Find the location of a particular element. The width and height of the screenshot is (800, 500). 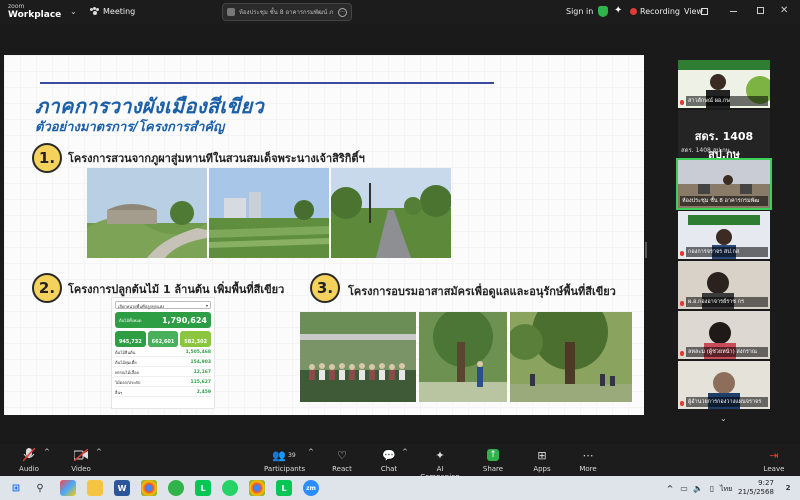

maximize-icon is located at coordinates (760, 10).